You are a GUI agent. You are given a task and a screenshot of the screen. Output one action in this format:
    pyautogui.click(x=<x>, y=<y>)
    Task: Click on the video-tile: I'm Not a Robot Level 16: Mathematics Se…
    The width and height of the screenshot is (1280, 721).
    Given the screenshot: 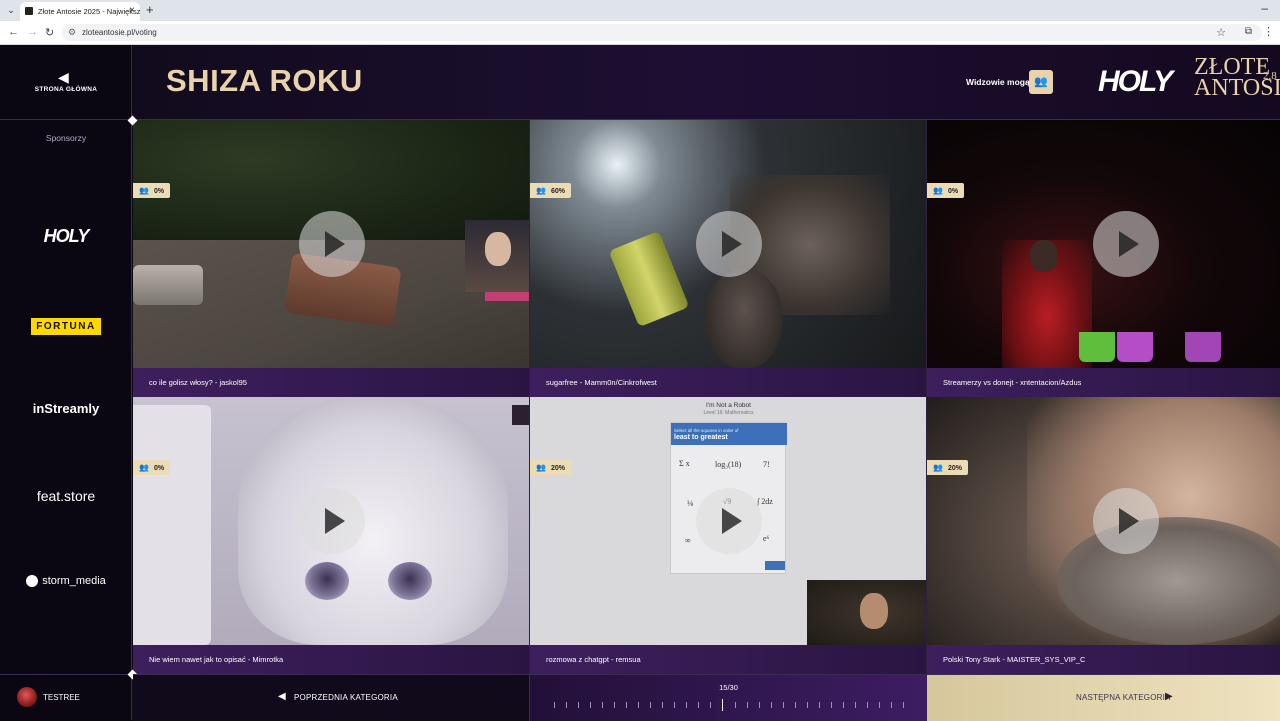 What is the action you would take?
    pyautogui.click(x=728, y=535)
    